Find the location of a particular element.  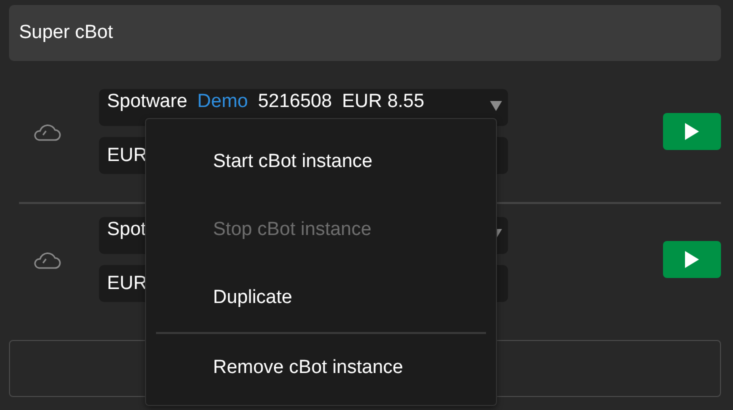

caret-icon is located at coordinates (496, 106).